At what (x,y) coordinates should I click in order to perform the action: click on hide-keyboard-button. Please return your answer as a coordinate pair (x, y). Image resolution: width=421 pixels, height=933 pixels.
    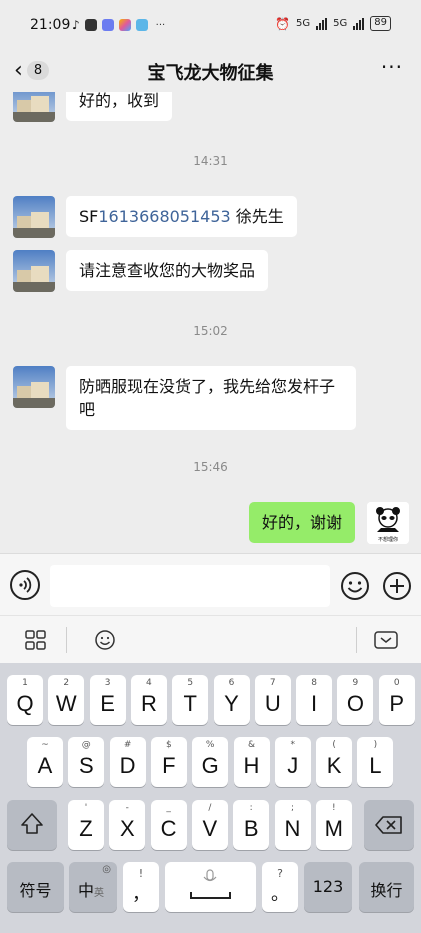
    Looking at the image, I should click on (386, 640).